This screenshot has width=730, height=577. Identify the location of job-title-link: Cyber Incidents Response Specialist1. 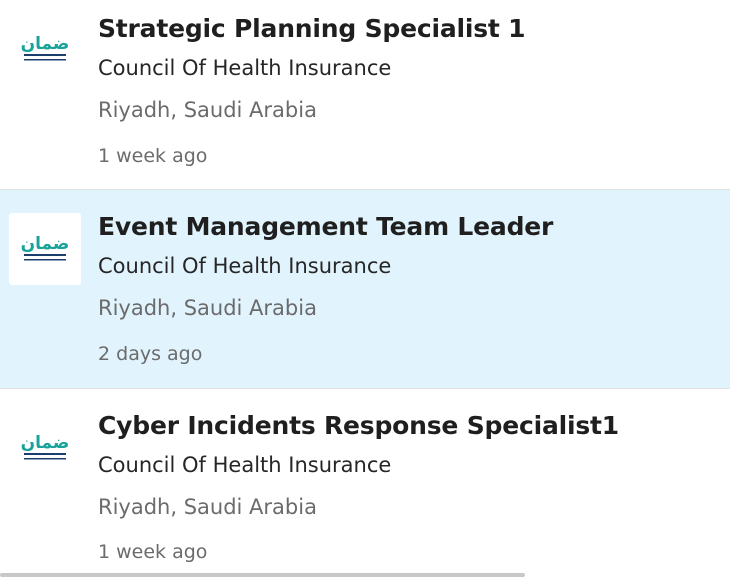
(358, 425).